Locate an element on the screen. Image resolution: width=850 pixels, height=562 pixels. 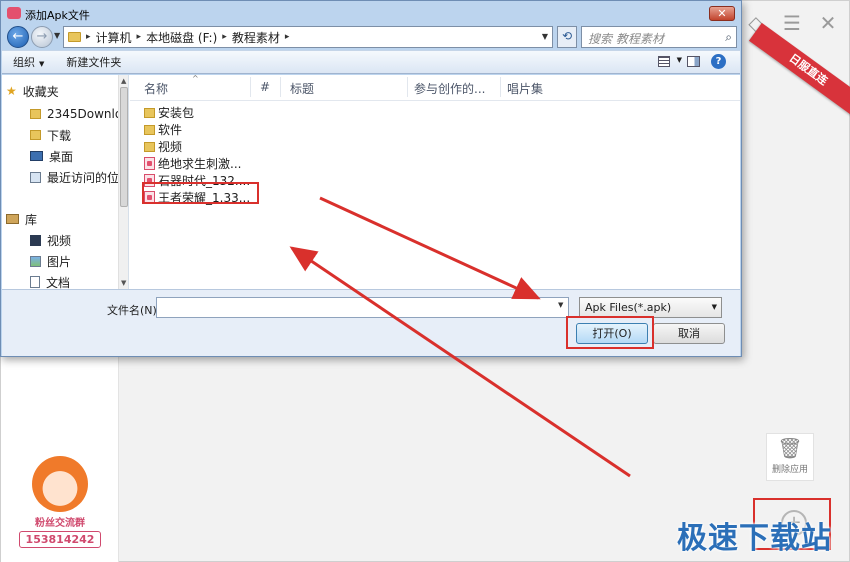
filename-input is located at coordinates (362, 307).